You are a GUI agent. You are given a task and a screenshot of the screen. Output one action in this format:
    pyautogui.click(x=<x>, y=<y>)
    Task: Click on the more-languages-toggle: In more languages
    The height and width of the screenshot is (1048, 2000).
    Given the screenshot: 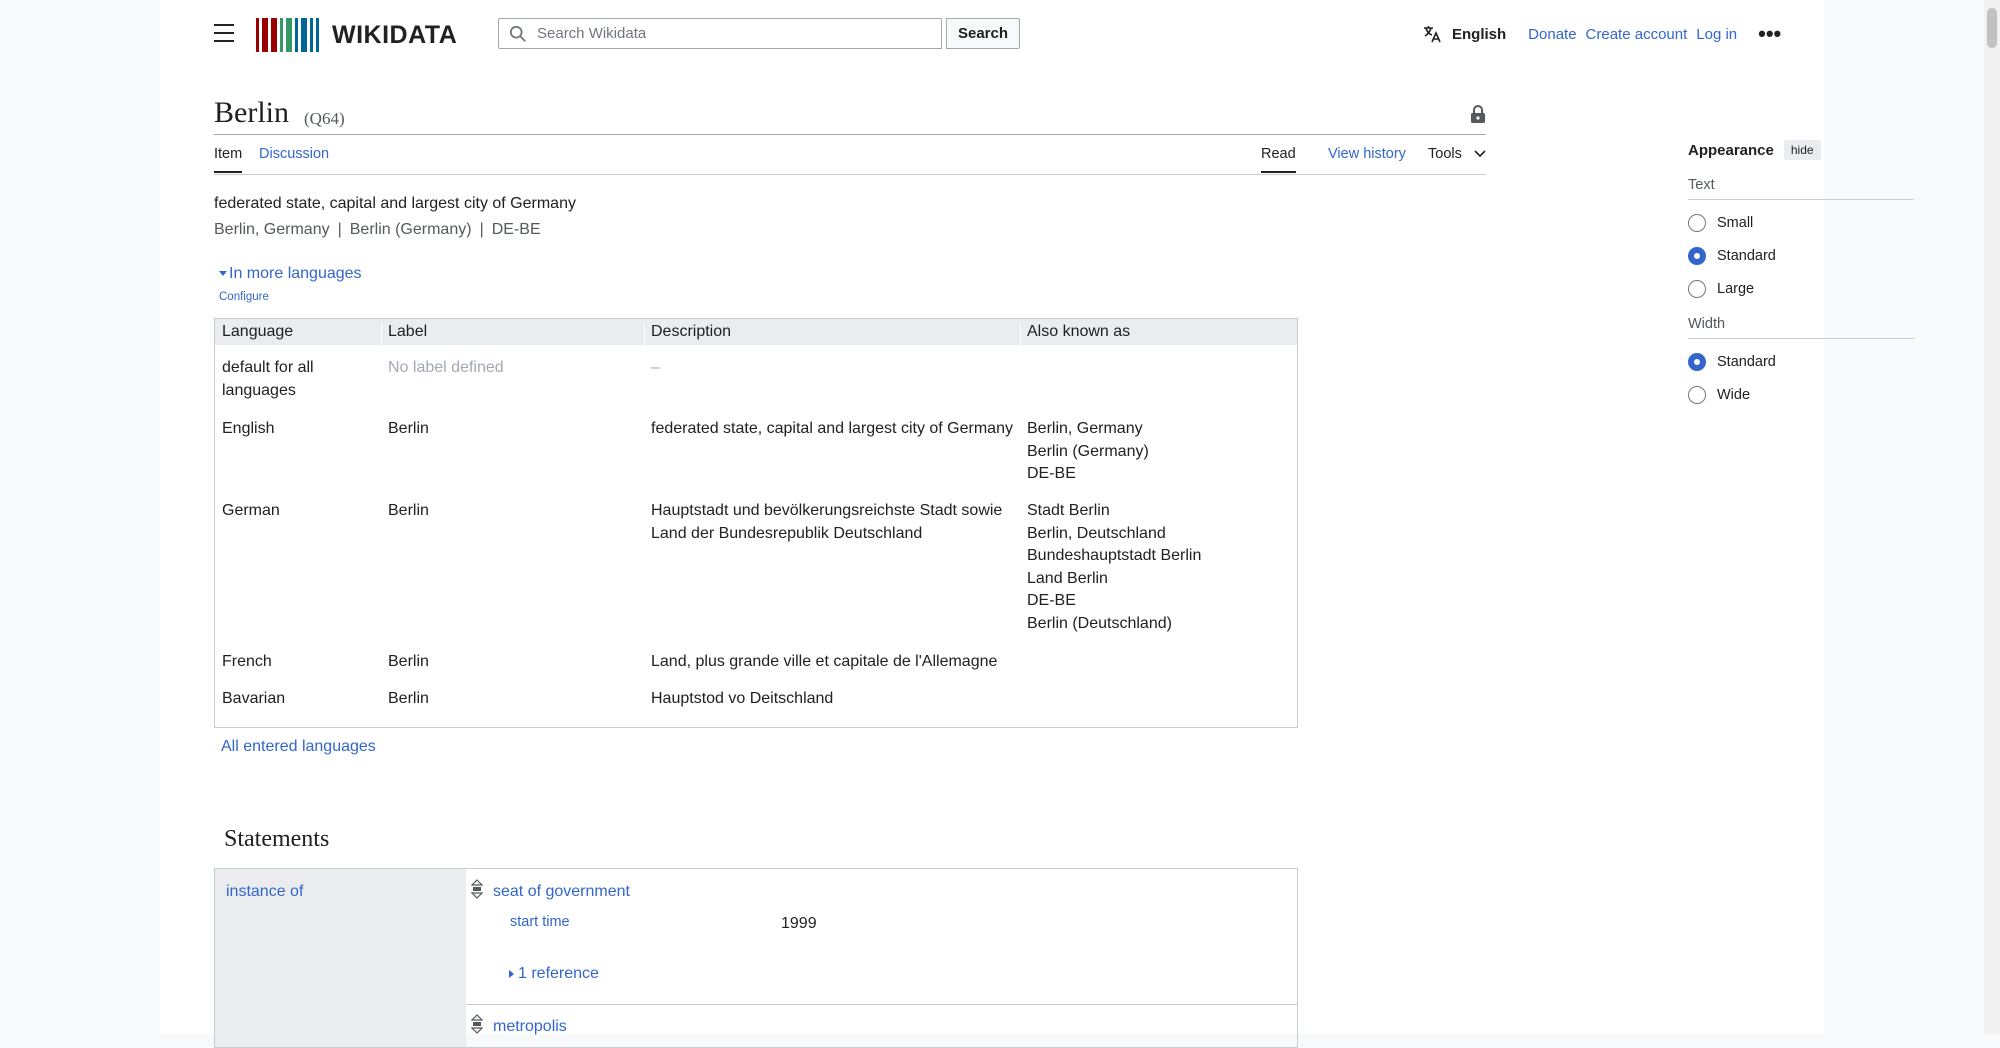 What is the action you would take?
    pyautogui.click(x=290, y=274)
    